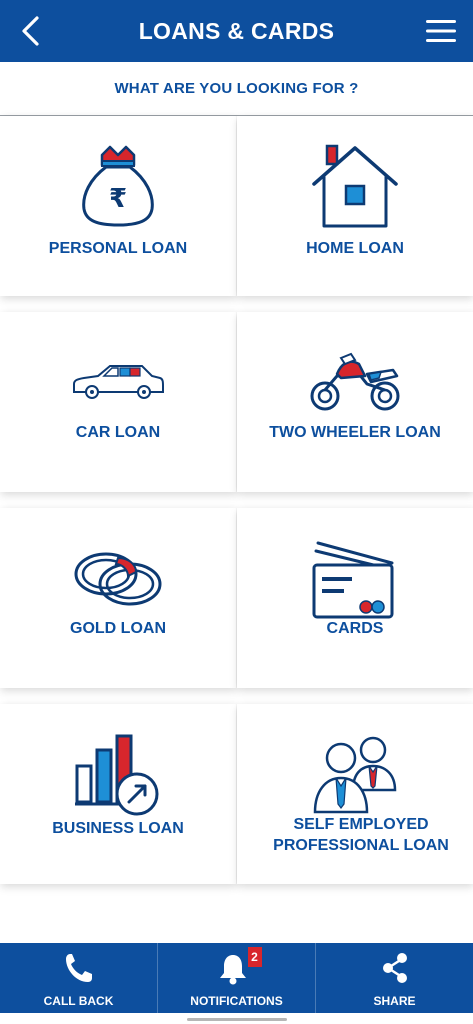 This screenshot has width=473, height=1024. I want to click on professionals-icon, so click(355, 775).